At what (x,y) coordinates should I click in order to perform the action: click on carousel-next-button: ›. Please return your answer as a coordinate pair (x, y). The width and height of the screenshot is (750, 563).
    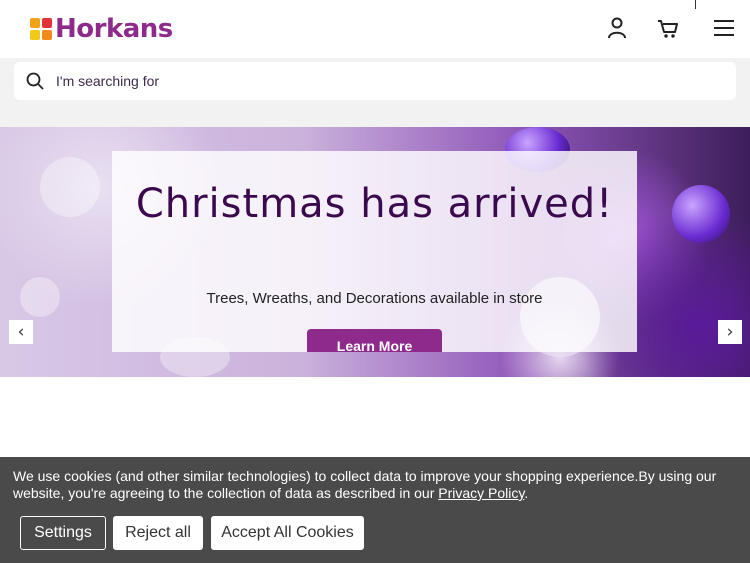
    Looking at the image, I should click on (730, 332).